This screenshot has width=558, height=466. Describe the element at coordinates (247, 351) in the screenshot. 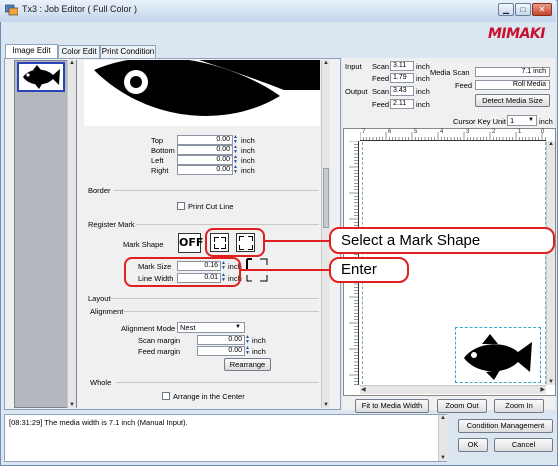

I see `feed-margin-spinner-icon: ▲ ▼` at that location.